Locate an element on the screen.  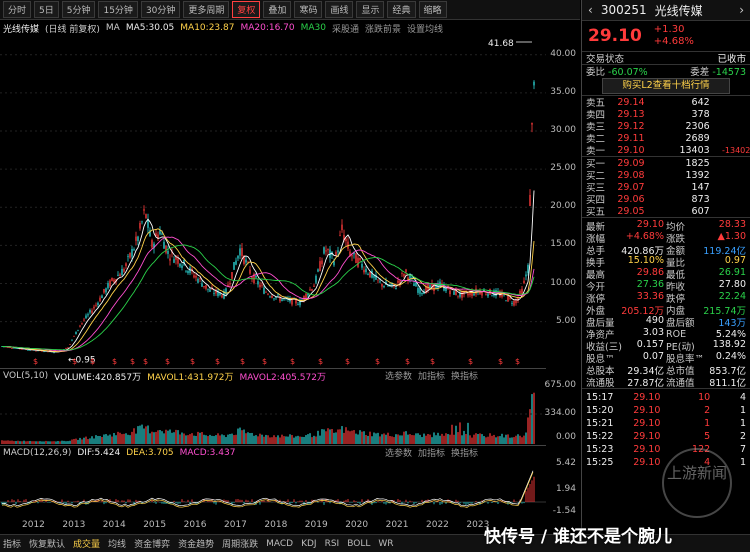
indicator-tab-10: BOLL is located at coordinates (358, 544).